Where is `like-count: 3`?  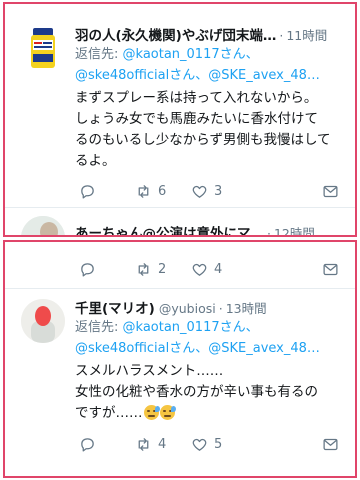
like-count: 3 is located at coordinates (218, 191).